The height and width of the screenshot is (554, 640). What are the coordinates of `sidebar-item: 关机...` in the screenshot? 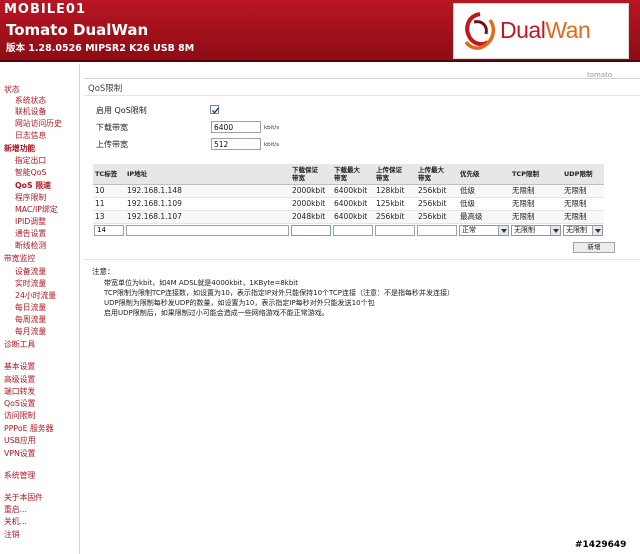 It's located at (15, 521).